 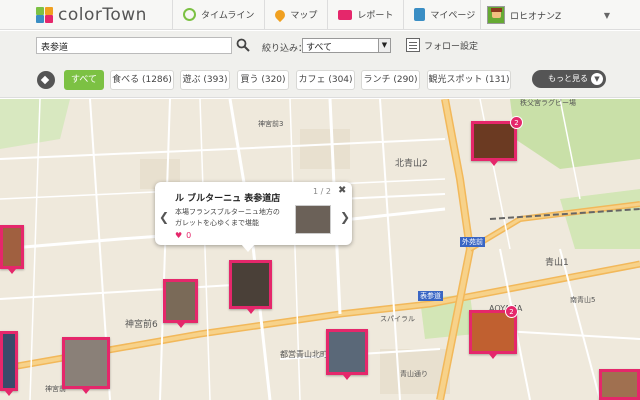 What do you see at coordinates (205, 80) in the screenshot?
I see `category-play: 遊ぶ (393)` at bounding box center [205, 80].